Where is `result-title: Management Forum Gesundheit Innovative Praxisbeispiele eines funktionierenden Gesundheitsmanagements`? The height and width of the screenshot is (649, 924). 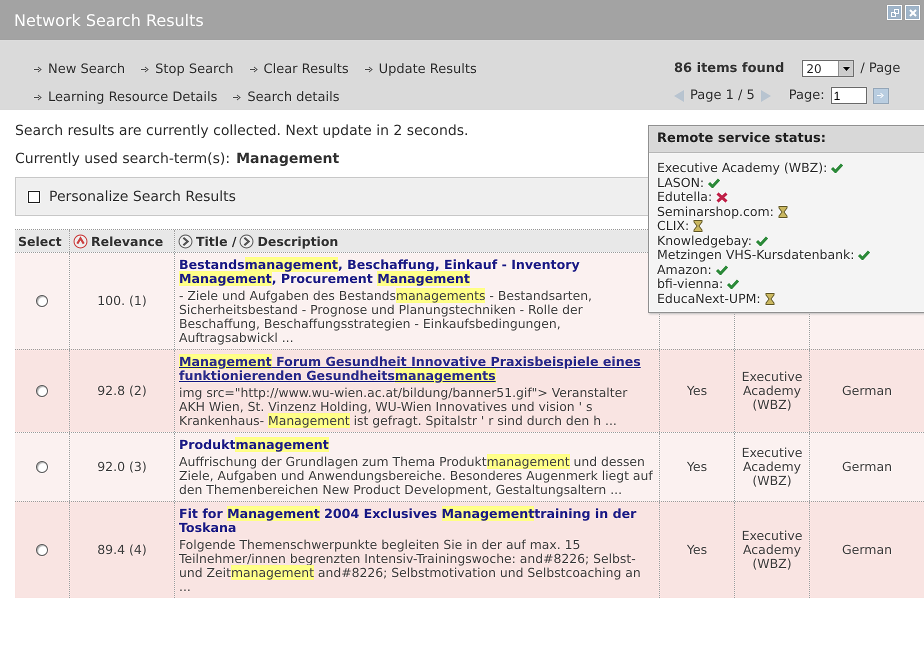 result-title: Management Forum Gesundheit Innovative Praxisbeispiele eines funktionierenden Gesundheitsmanagements is located at coordinates (417, 369).